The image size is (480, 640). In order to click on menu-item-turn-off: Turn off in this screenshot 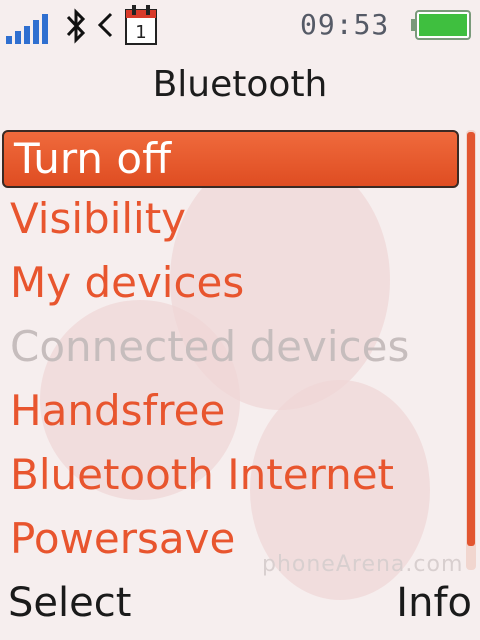, I will do `click(230, 159)`.